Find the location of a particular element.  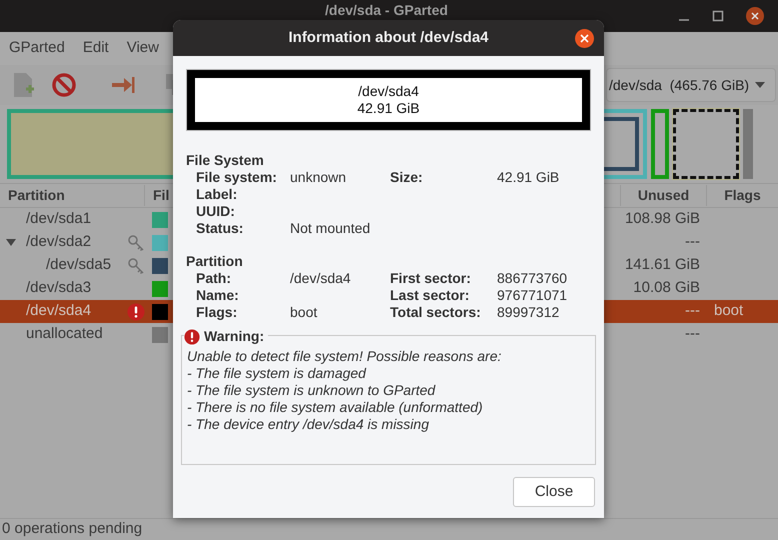

warning-line: Unable to detect file system! Possible reasons are: is located at coordinates (344, 356).